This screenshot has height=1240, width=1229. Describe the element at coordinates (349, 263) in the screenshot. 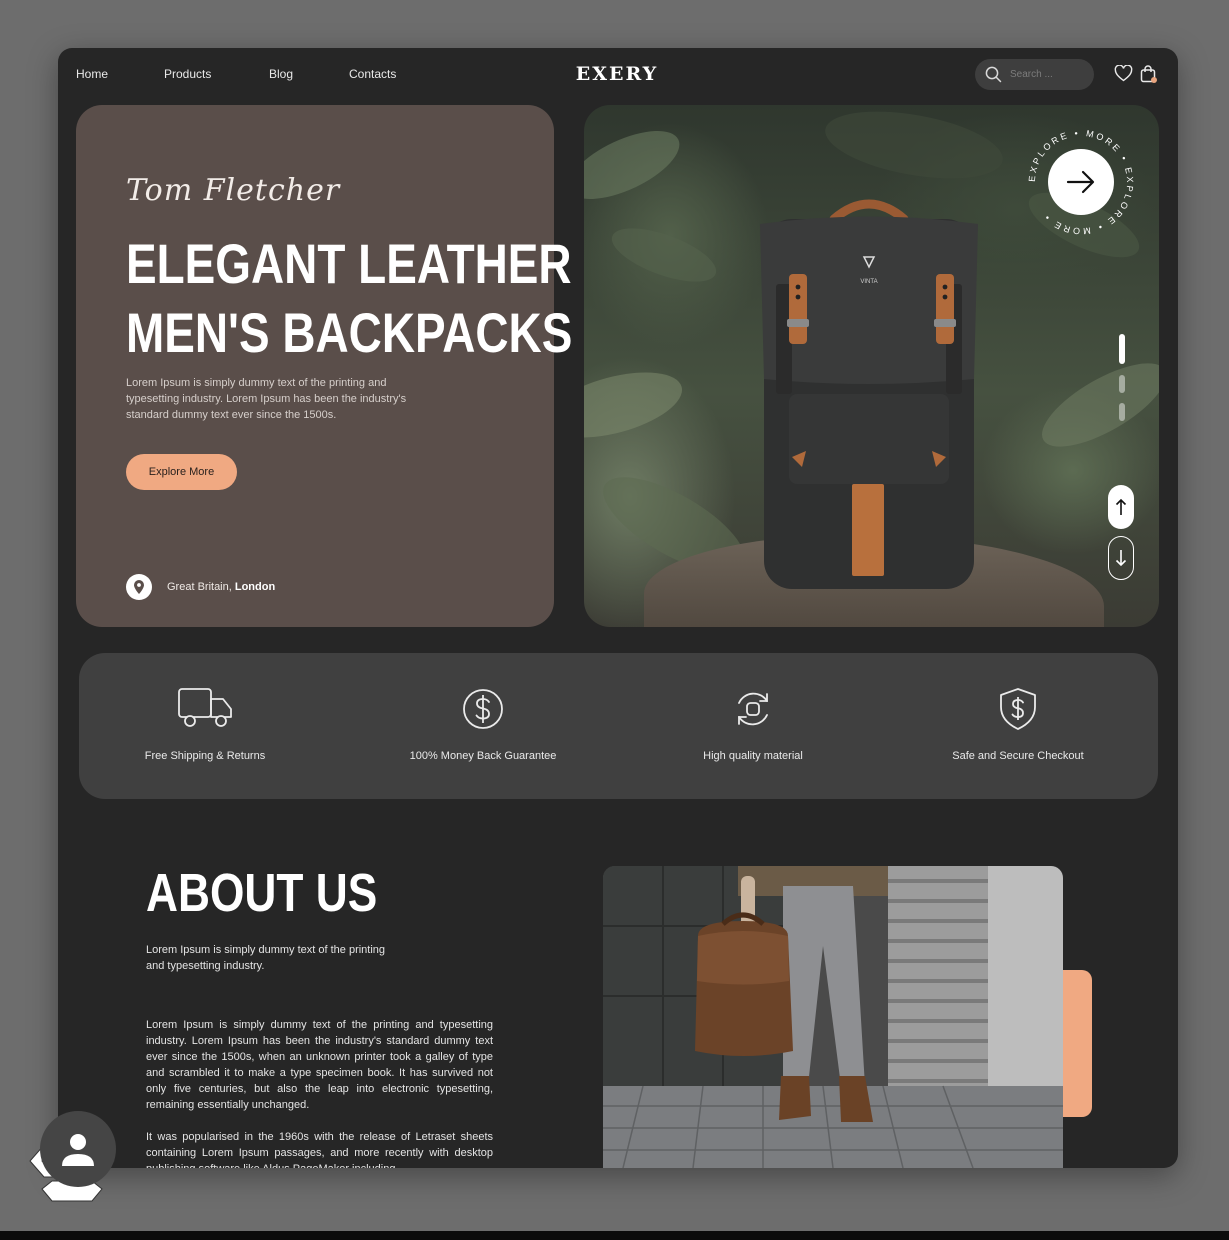

I see `hero-title-line-1: ELEGANT LEATHER` at that location.